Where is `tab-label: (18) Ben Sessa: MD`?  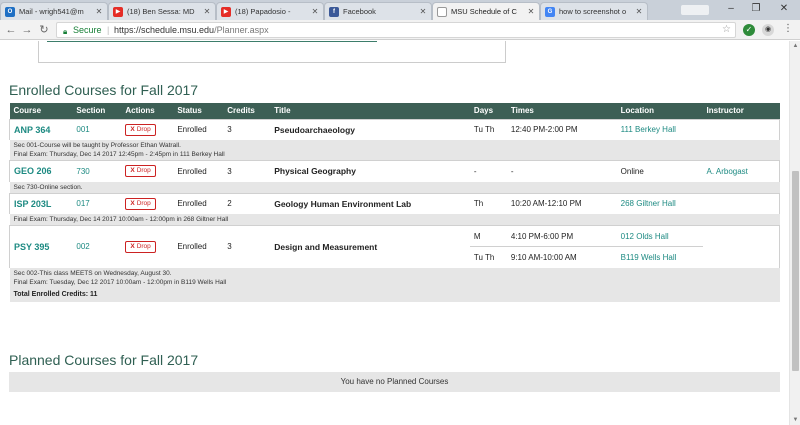
tab-label: (18) Ben Sessa: MD is located at coordinates (161, 11).